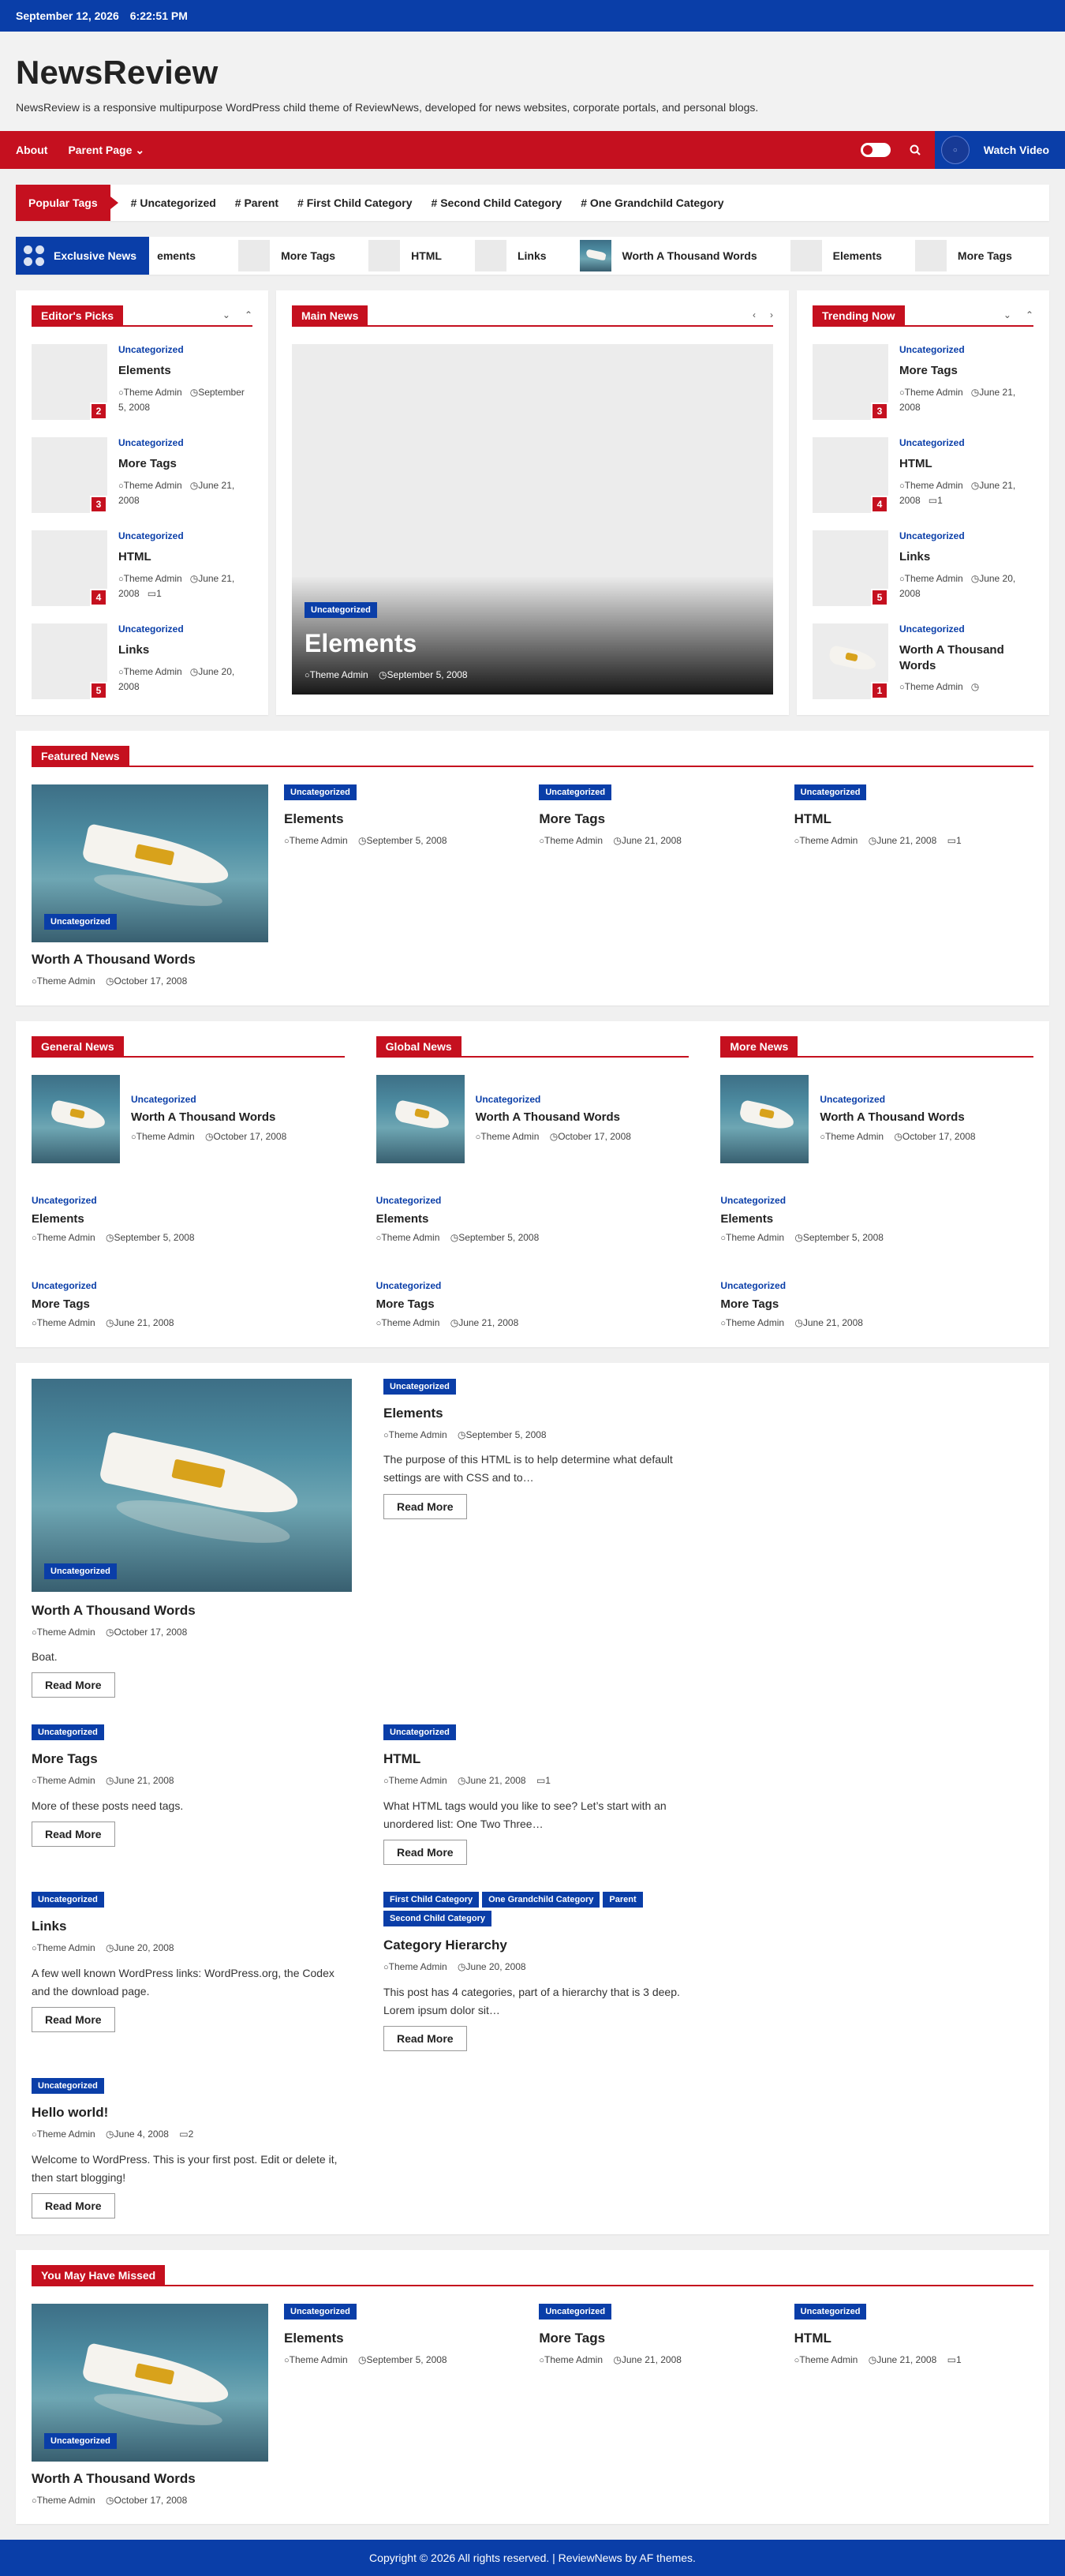 The height and width of the screenshot is (2576, 1065). Describe the element at coordinates (354, 203) in the screenshot. I see `tag-link: # First Child Category` at that location.